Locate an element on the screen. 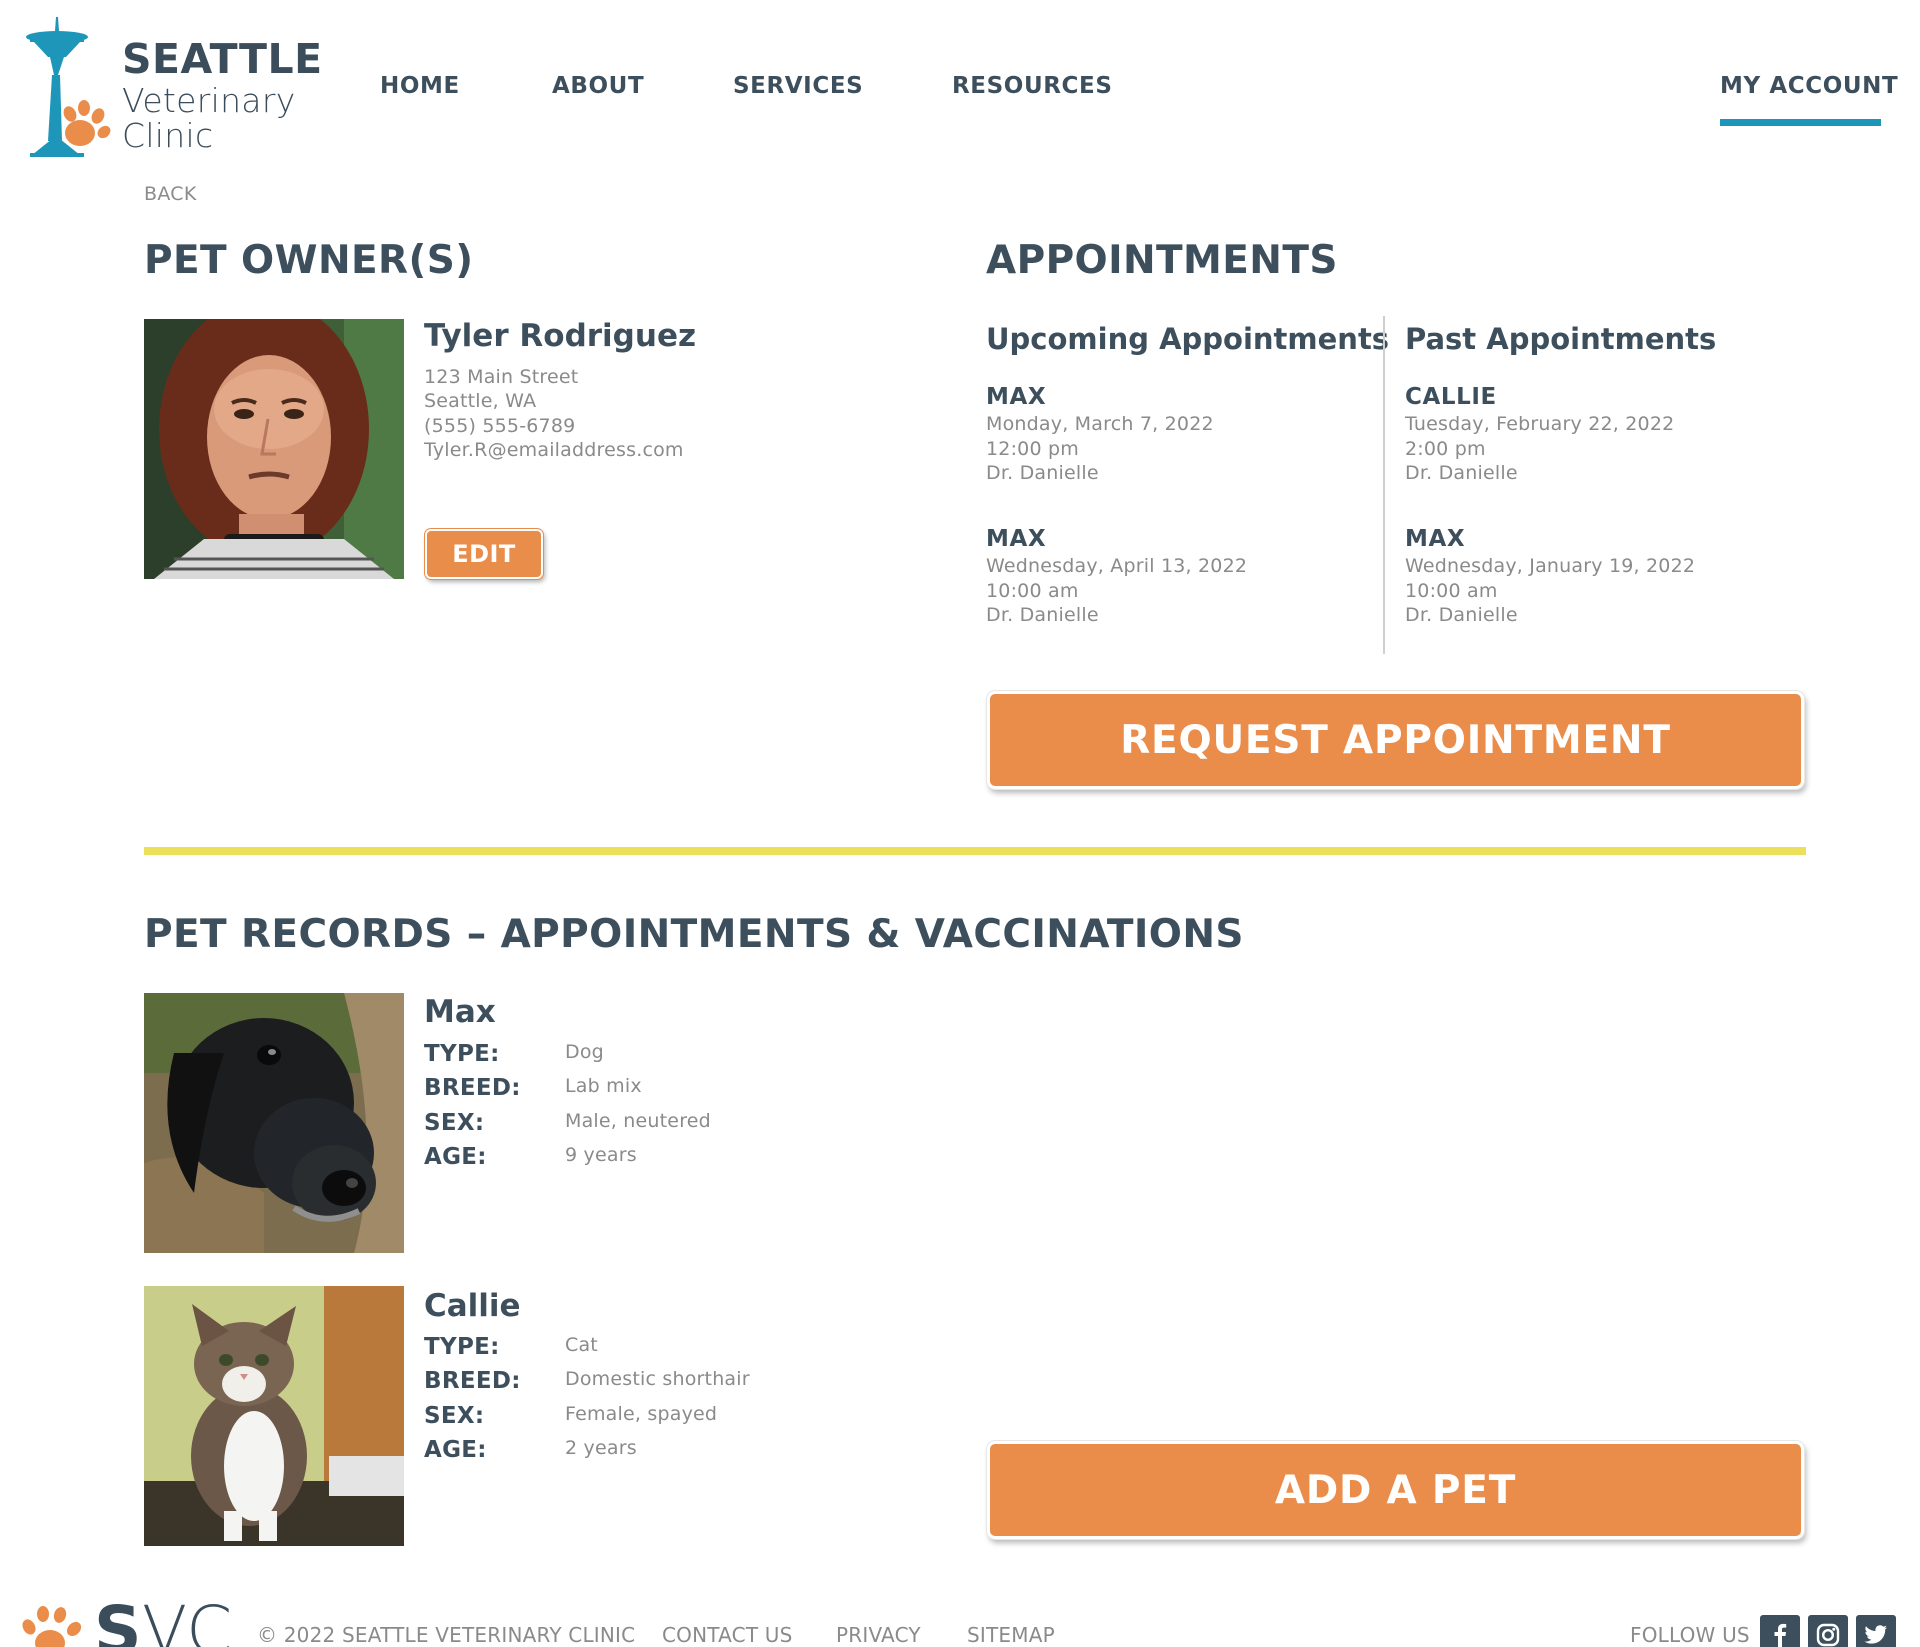 This screenshot has width=1920, height=1647. logo-line-seattle: SEATTLE is located at coordinates (222, 59).